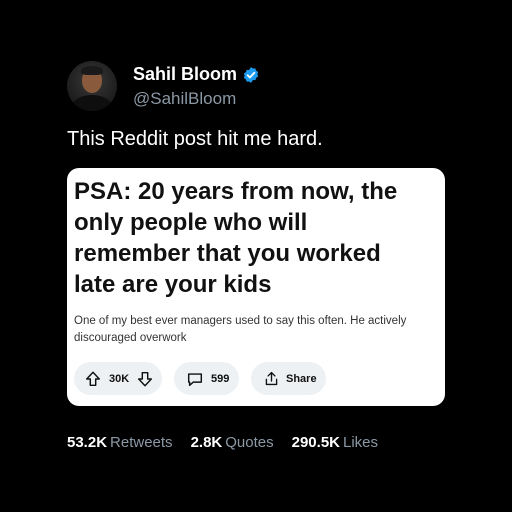 This screenshot has width=512, height=512. I want to click on comment-count: 599, so click(220, 378).